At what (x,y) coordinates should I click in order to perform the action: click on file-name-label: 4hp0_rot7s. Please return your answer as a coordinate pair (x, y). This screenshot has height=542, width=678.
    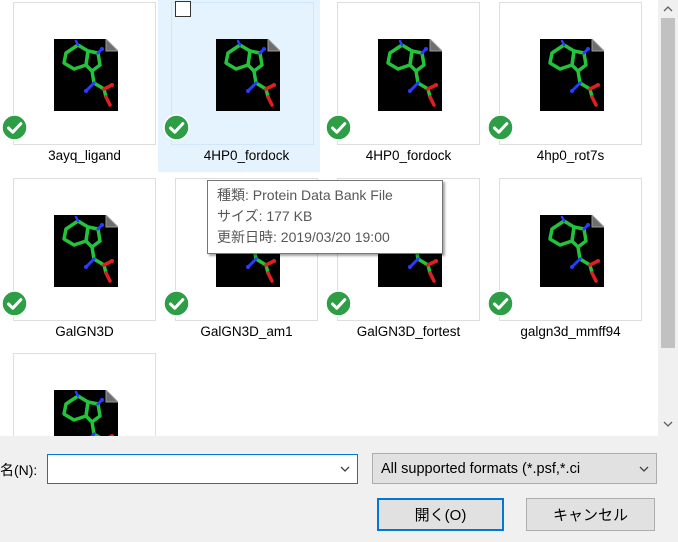
    Looking at the image, I should click on (570, 155).